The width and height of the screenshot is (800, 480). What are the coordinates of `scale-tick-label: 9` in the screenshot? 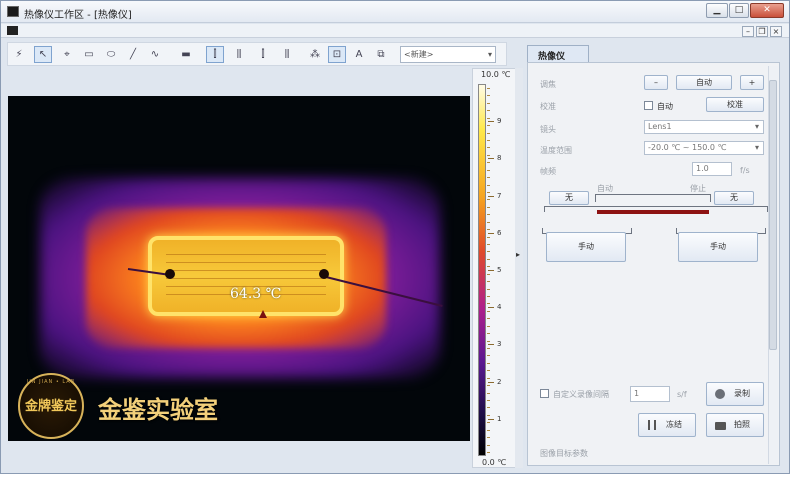 It's located at (499, 121).